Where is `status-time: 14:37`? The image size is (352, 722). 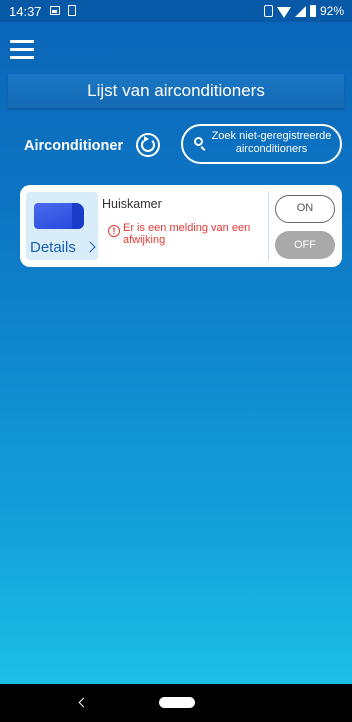 status-time: 14:37 is located at coordinates (25, 11).